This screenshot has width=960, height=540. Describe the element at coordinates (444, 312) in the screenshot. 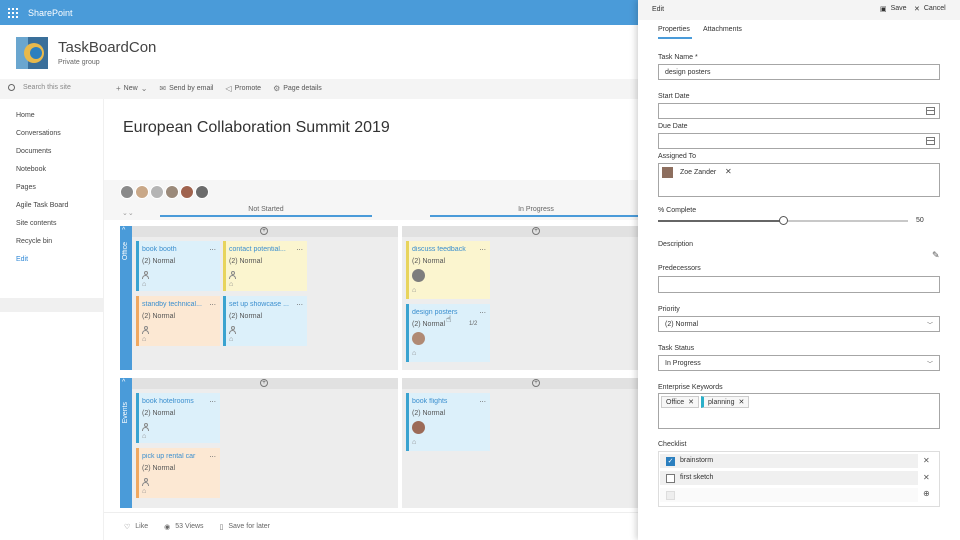

I see `card-title: design posters` at that location.